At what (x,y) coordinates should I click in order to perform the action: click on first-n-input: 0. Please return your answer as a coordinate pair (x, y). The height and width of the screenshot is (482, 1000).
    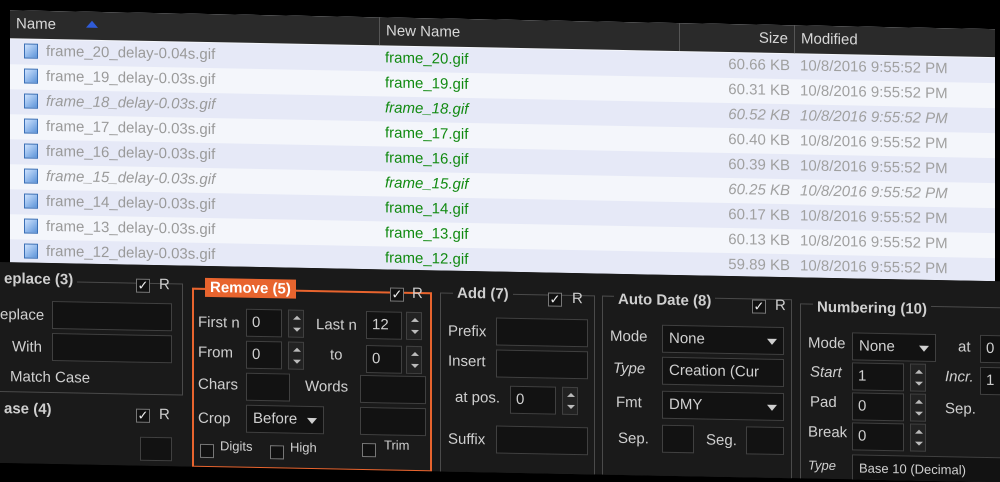
    Looking at the image, I should click on (264, 323).